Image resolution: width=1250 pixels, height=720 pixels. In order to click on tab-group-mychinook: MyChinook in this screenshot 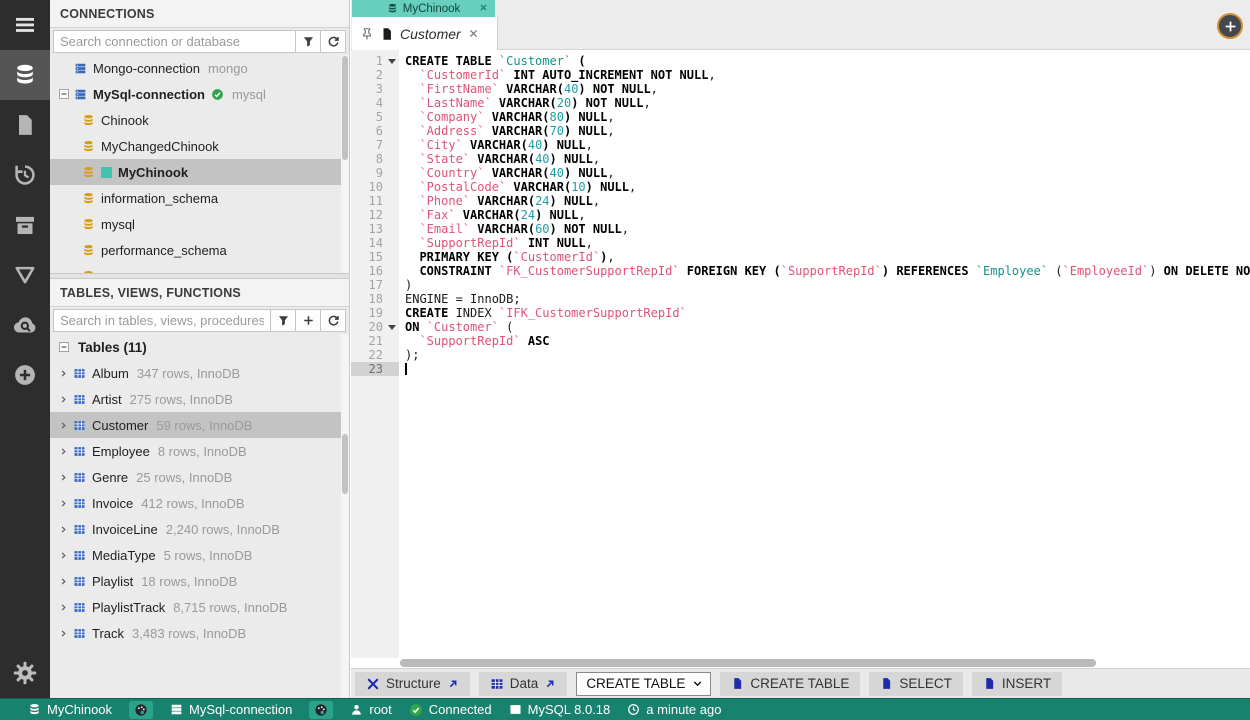, I will do `click(423, 8)`.